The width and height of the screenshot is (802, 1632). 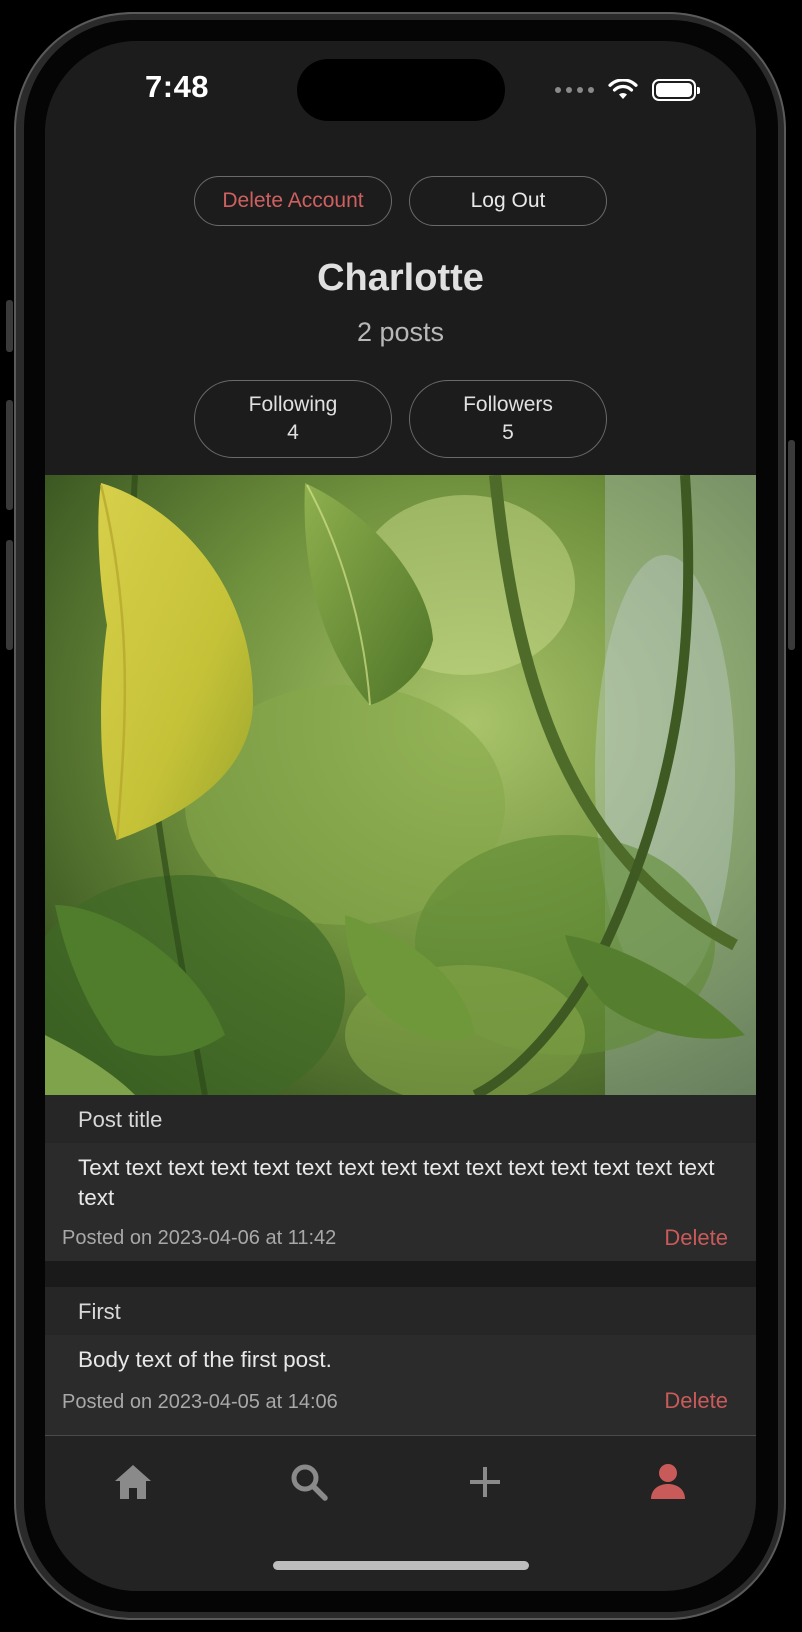 I want to click on status-bar: 7:48, so click(x=400, y=90).